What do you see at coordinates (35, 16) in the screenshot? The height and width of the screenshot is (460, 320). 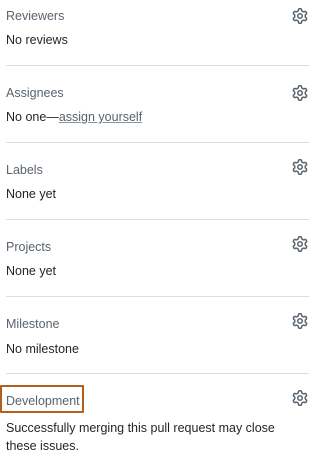 I see `reviewers-heading: Reviewers` at bounding box center [35, 16].